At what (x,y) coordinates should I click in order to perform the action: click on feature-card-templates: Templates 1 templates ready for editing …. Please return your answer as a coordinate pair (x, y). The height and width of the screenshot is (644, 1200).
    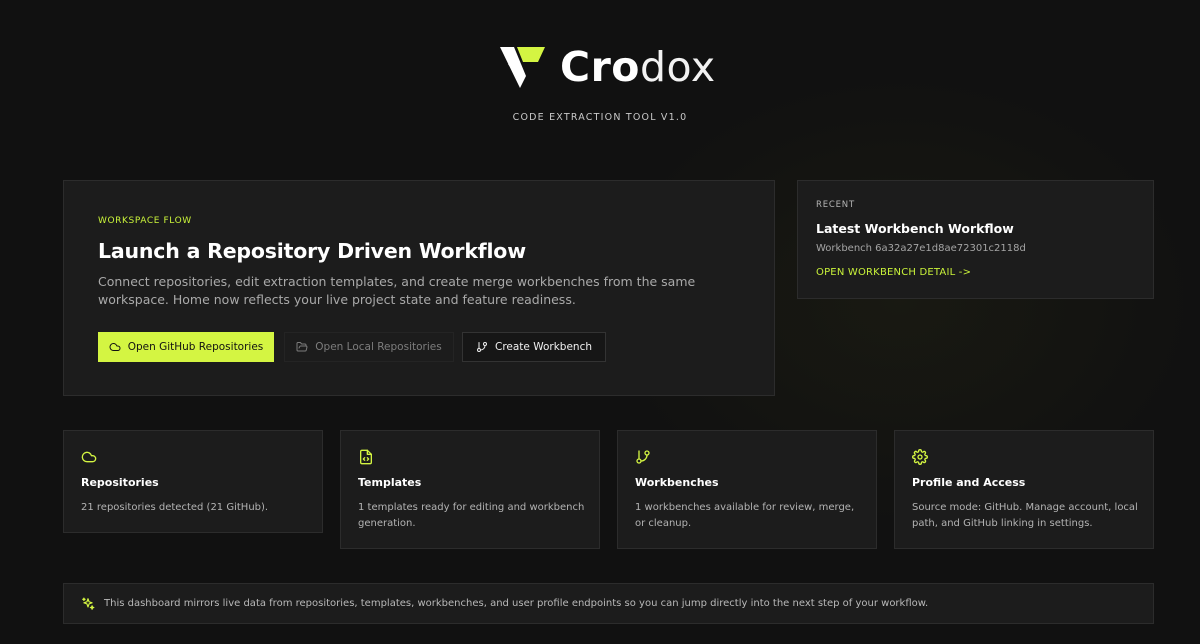
    Looking at the image, I should click on (470, 489).